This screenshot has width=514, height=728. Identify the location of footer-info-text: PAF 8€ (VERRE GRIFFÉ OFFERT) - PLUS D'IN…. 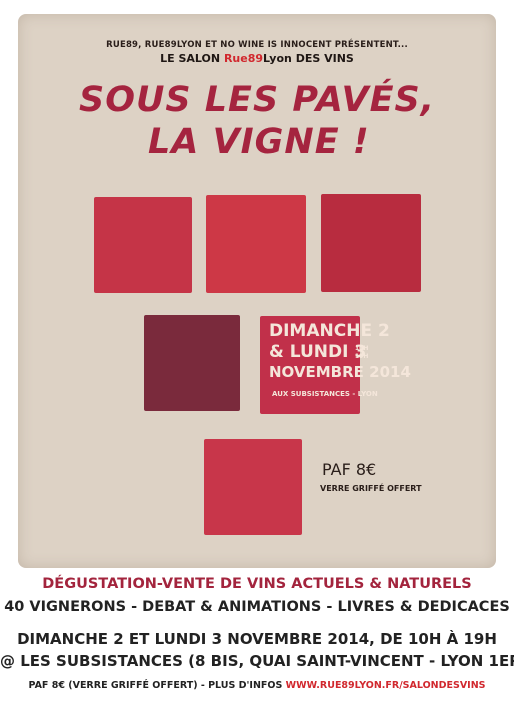
(155, 685).